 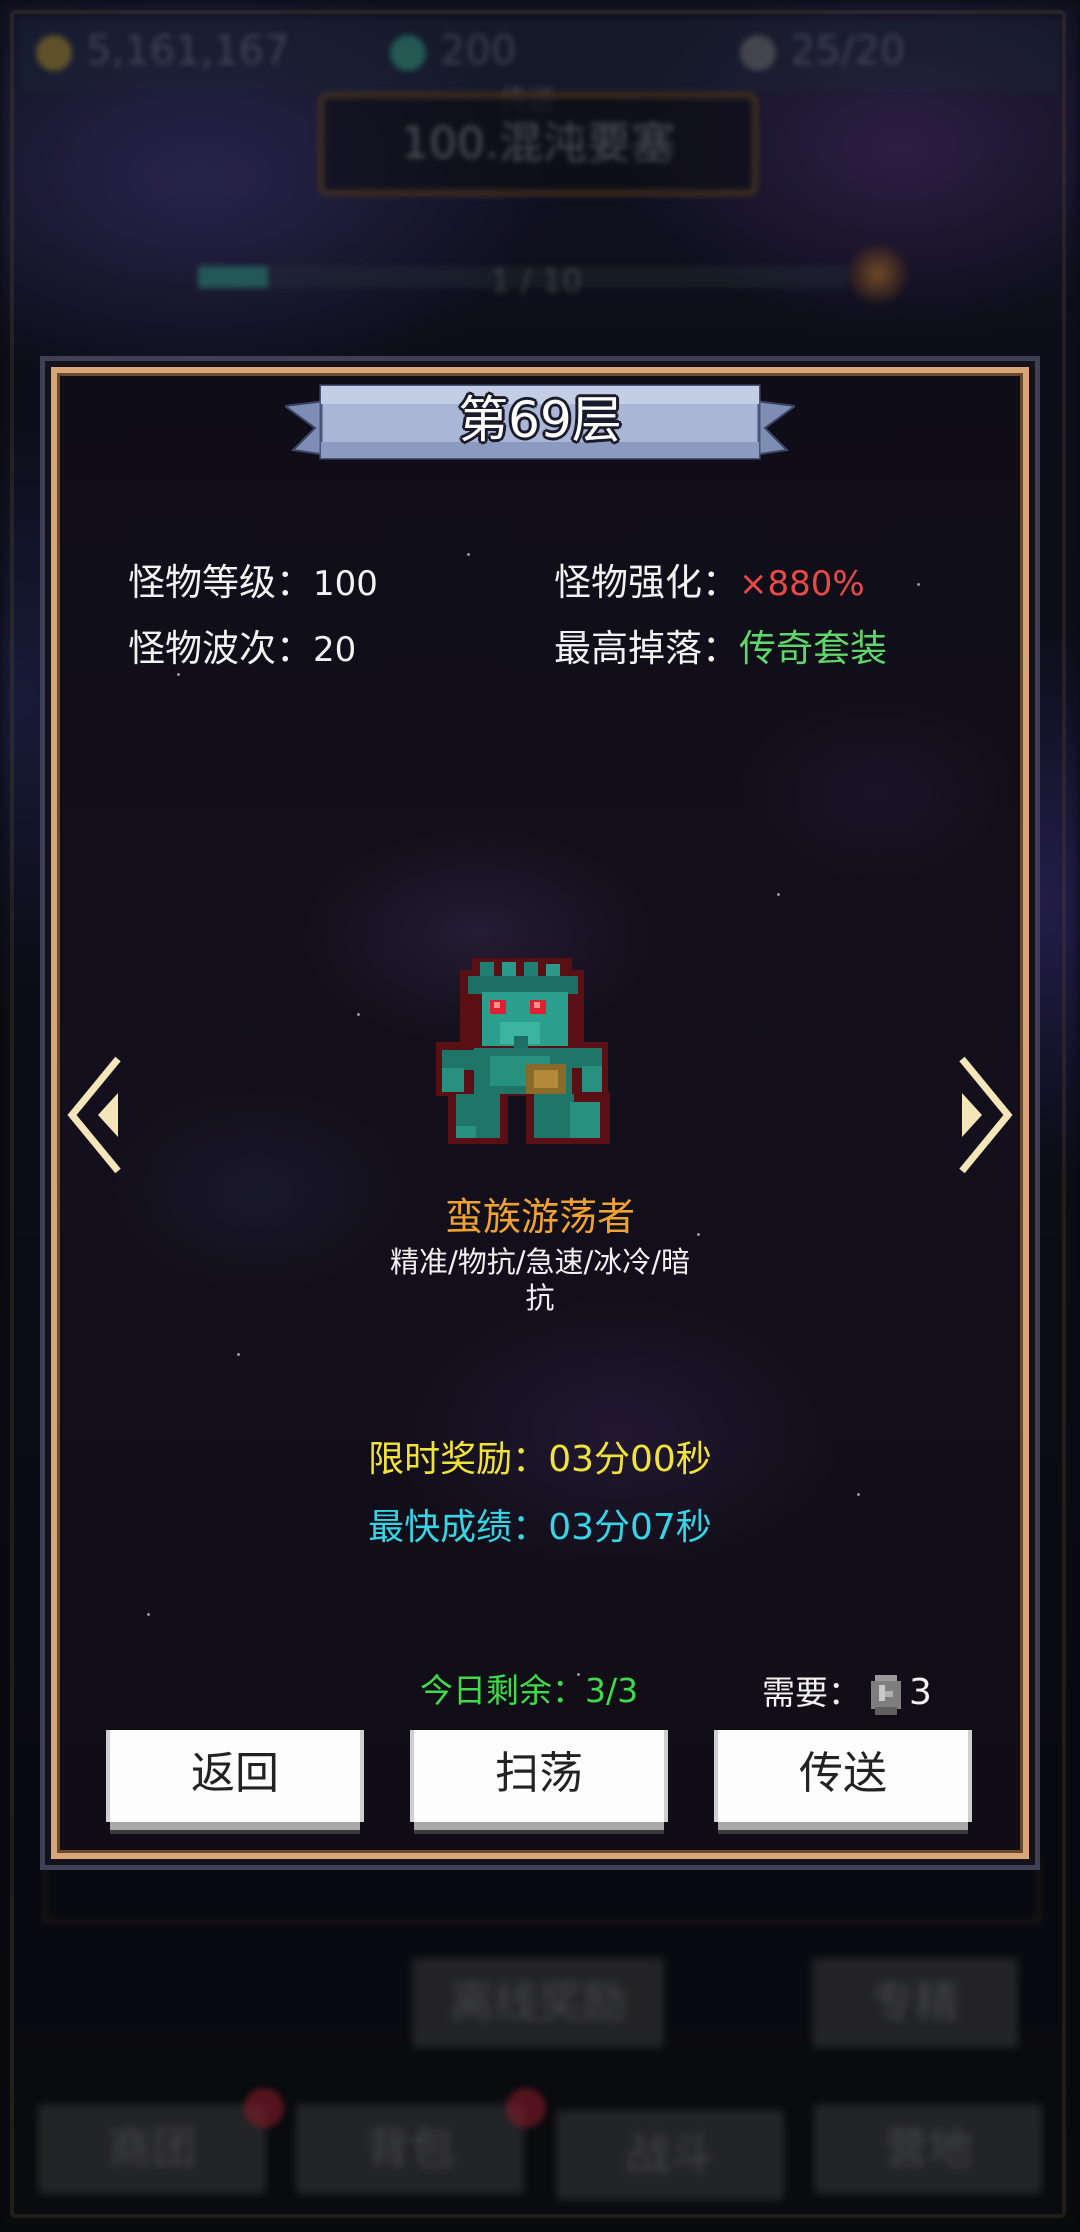 I want to click on time-reward-label: 限时奖励：, so click(x=458, y=1459).